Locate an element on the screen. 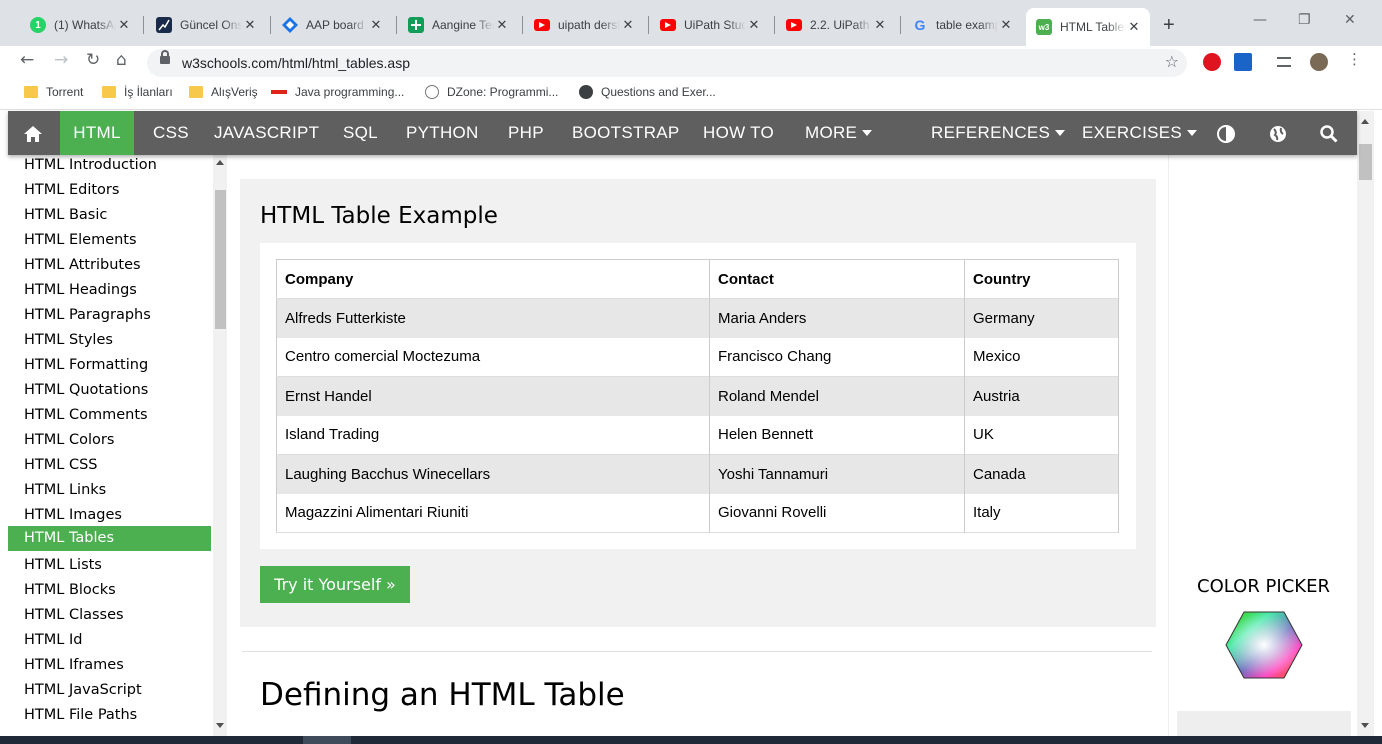 This screenshot has width=1382, height=744. tab-html-tables: w3 HTML Tables ✕ is located at coordinates (1088, 27).